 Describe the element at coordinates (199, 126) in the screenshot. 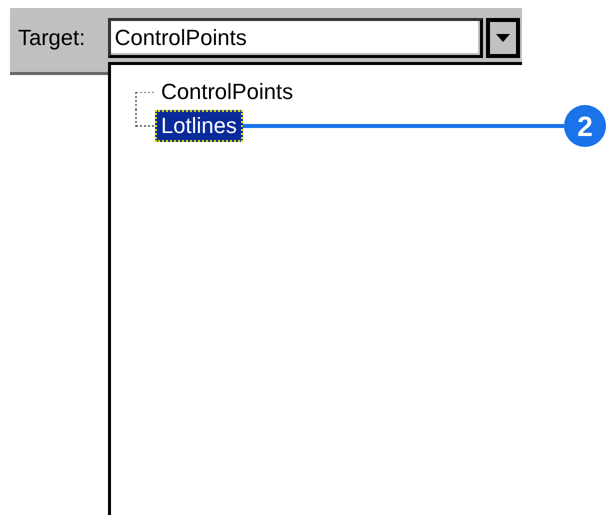

I see `tree-item: Lotlines` at that location.